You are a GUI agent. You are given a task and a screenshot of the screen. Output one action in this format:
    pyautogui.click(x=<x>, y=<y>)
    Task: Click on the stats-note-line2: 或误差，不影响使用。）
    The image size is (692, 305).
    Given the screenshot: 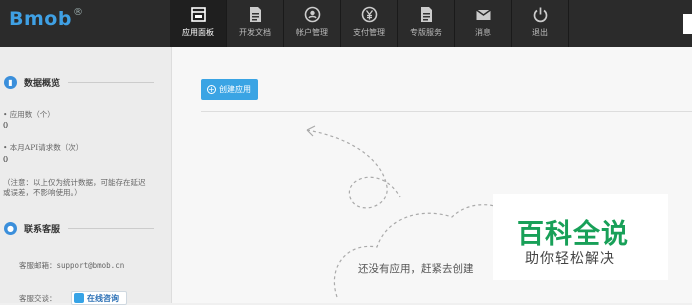 What is the action you would take?
    pyautogui.click(x=42, y=192)
    